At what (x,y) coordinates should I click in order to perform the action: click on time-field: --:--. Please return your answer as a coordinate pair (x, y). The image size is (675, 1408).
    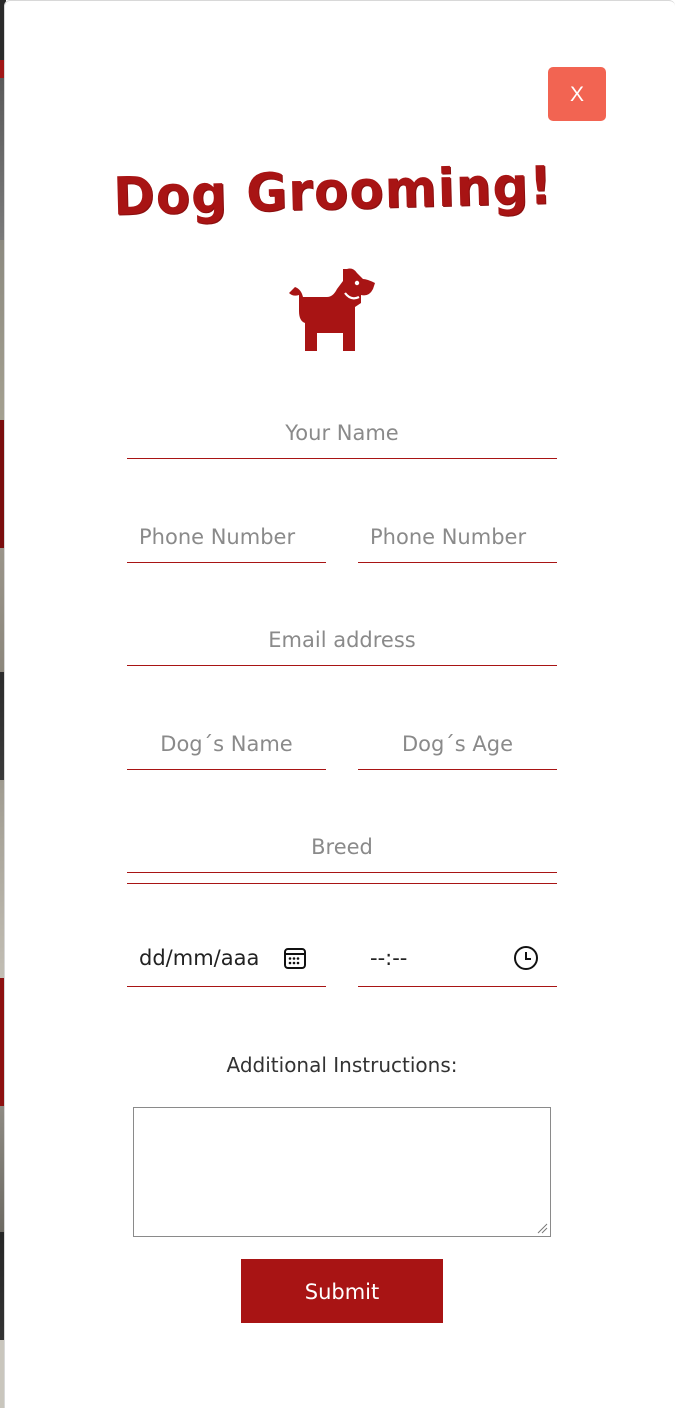
    Looking at the image, I should click on (457, 961).